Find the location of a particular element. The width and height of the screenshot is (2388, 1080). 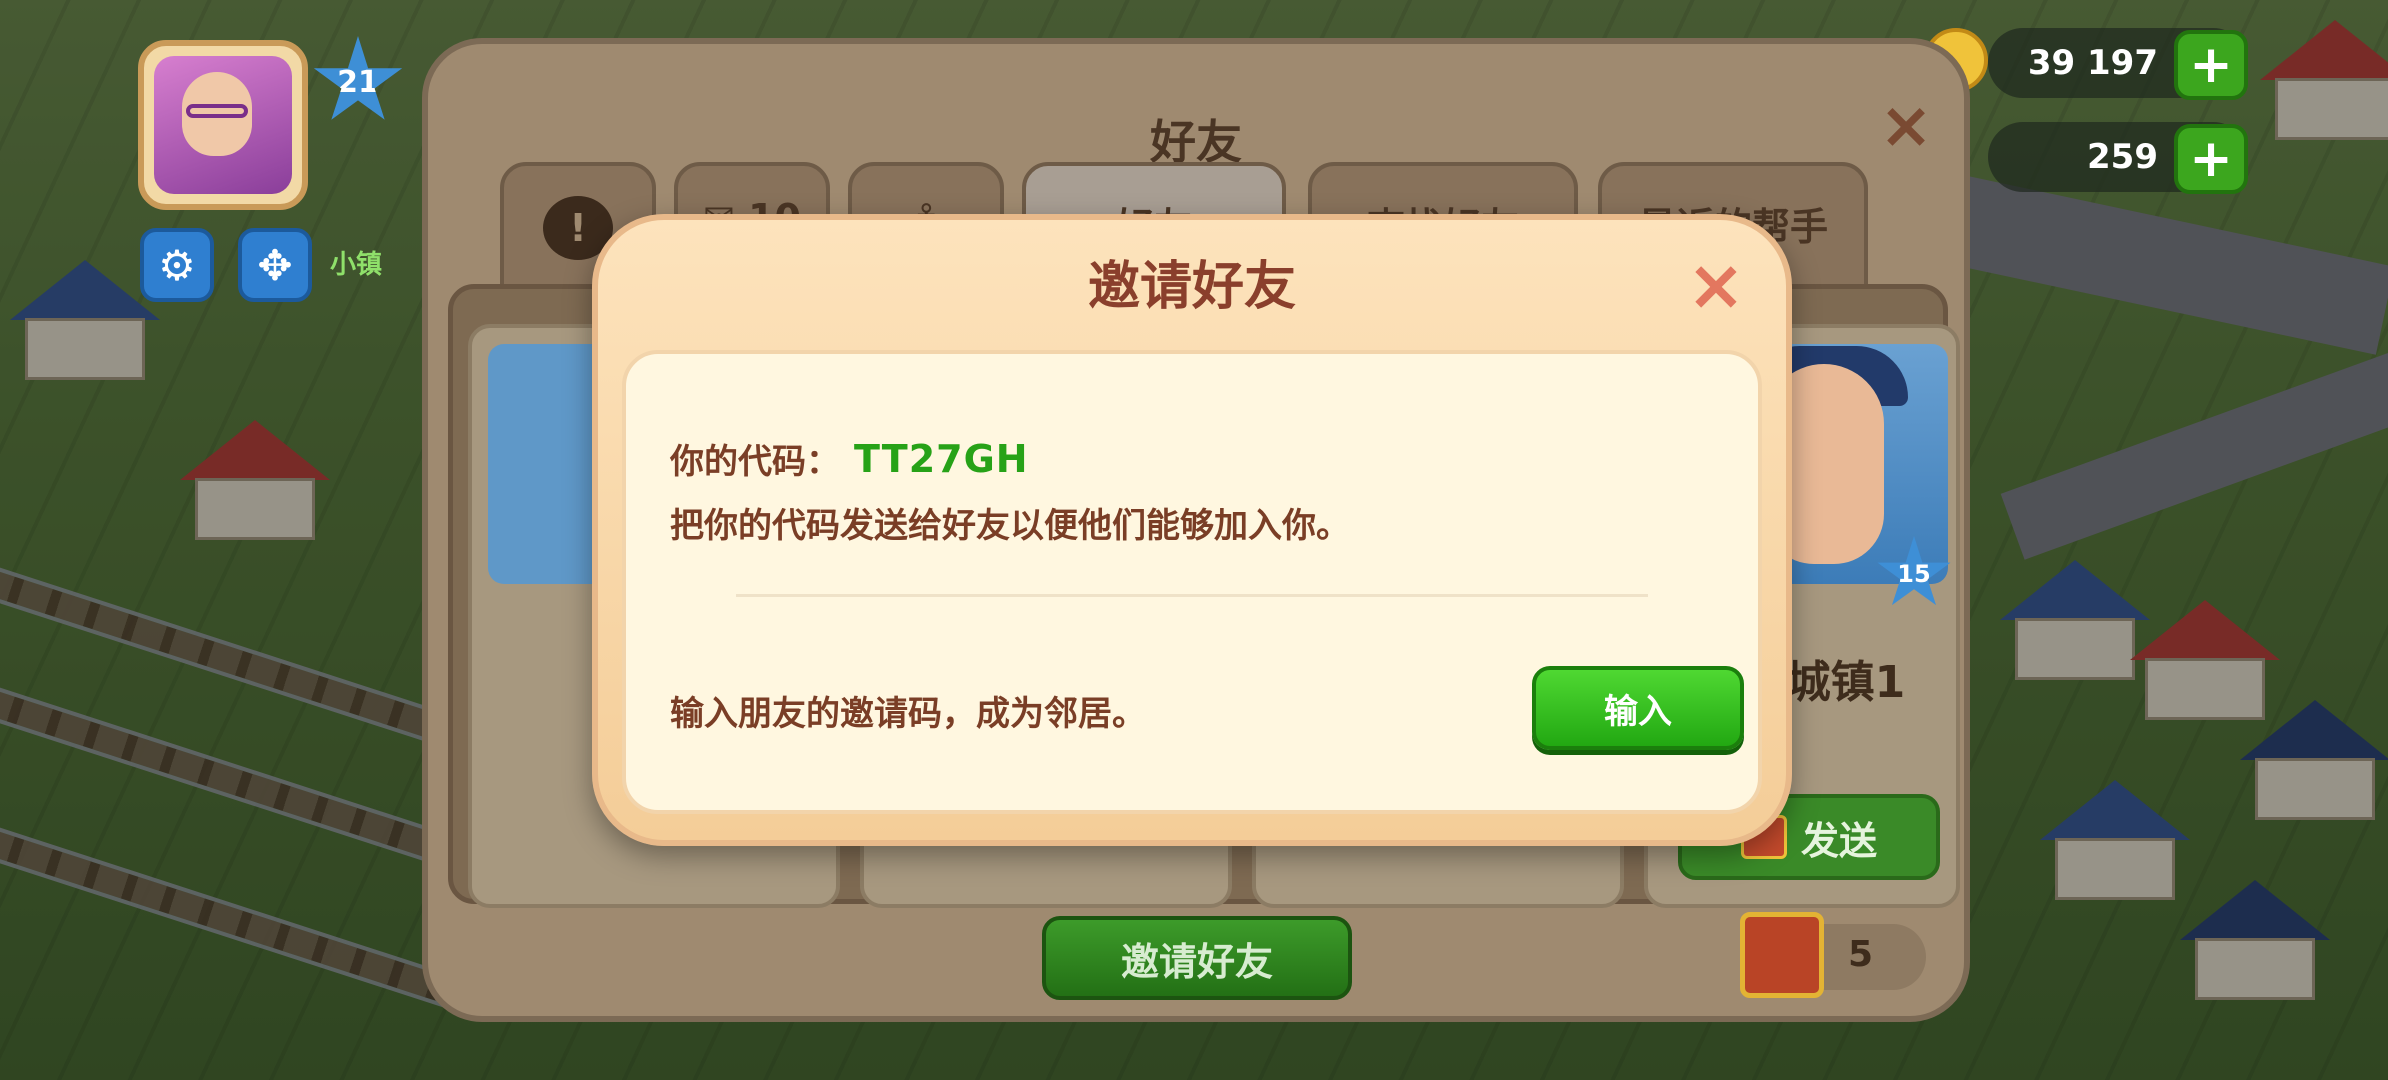

gift-icon is located at coordinates (1782, 955).